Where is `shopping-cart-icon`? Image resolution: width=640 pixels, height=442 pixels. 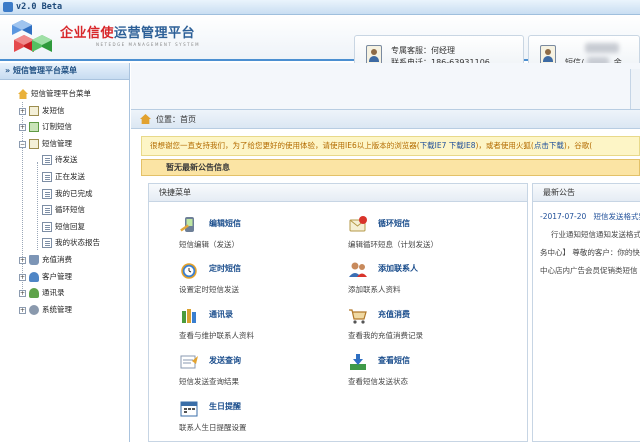 shopping-cart-icon is located at coordinates (358, 316).